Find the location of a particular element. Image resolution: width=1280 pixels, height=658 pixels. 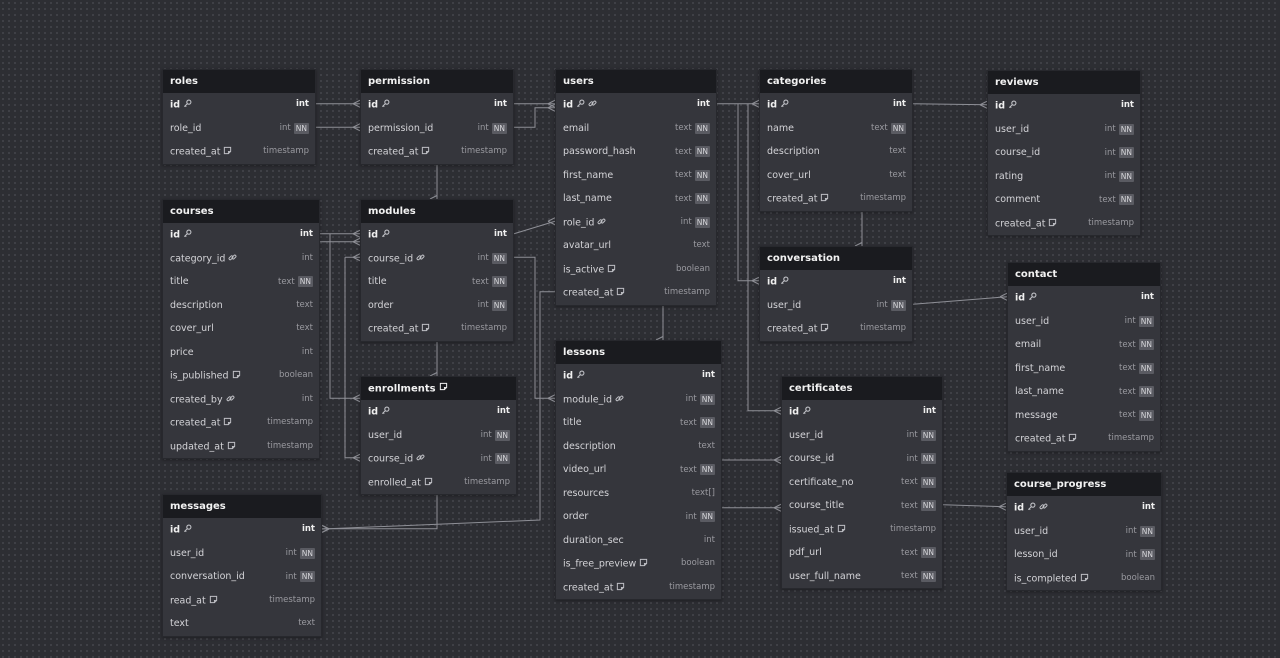

table-header: certificates is located at coordinates (862, 388).